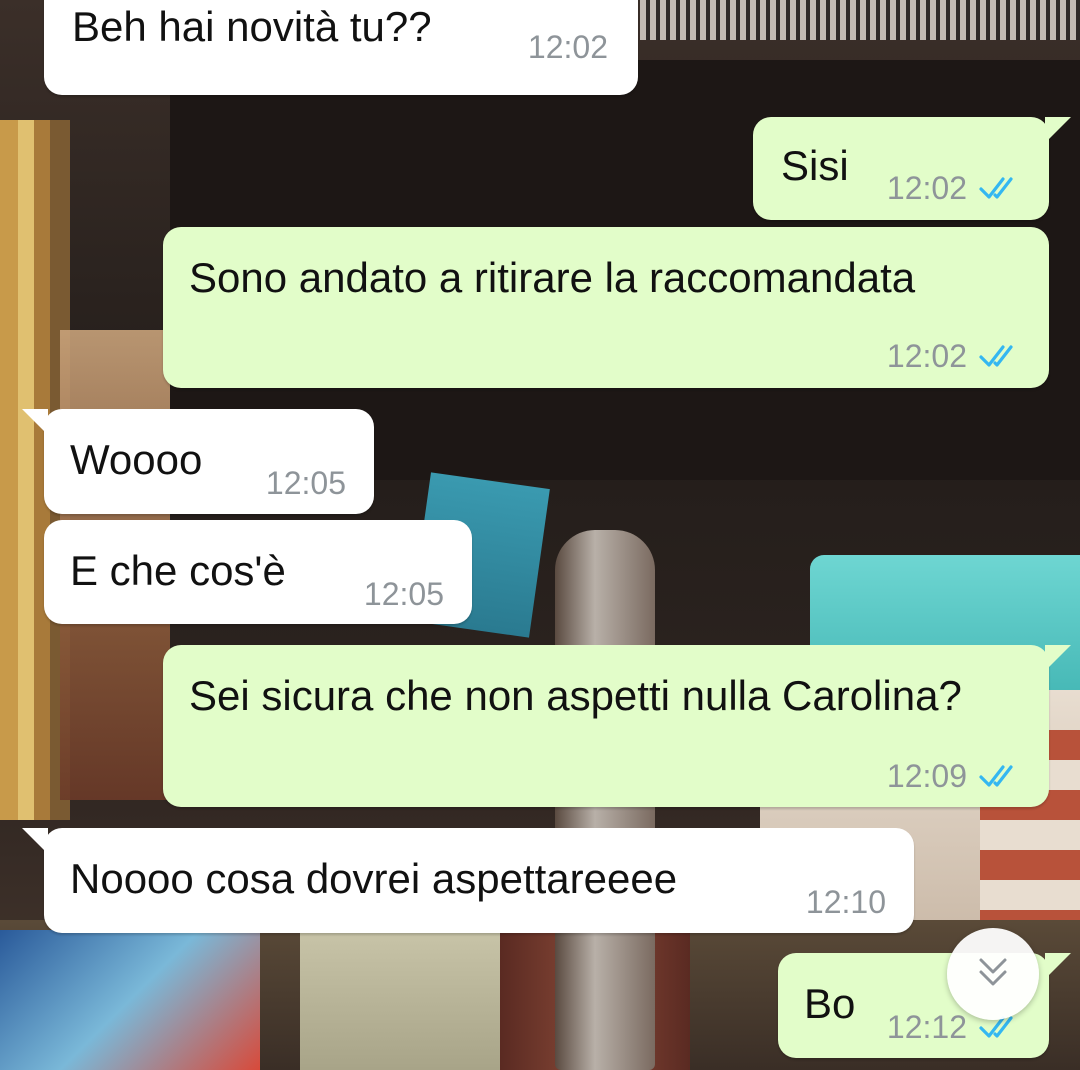 The width and height of the screenshot is (1080, 1070). What do you see at coordinates (136, 459) in the screenshot?
I see `message-text: Woooo` at bounding box center [136, 459].